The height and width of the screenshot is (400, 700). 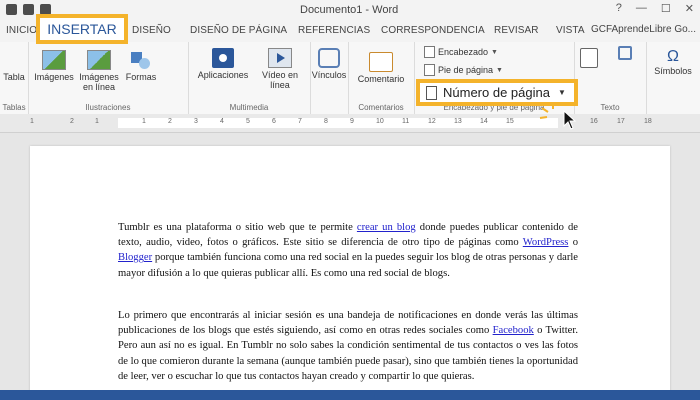 I want to click on tab-diseno-pagina: DISEÑO DE PÁGINA, so click(x=238, y=30).